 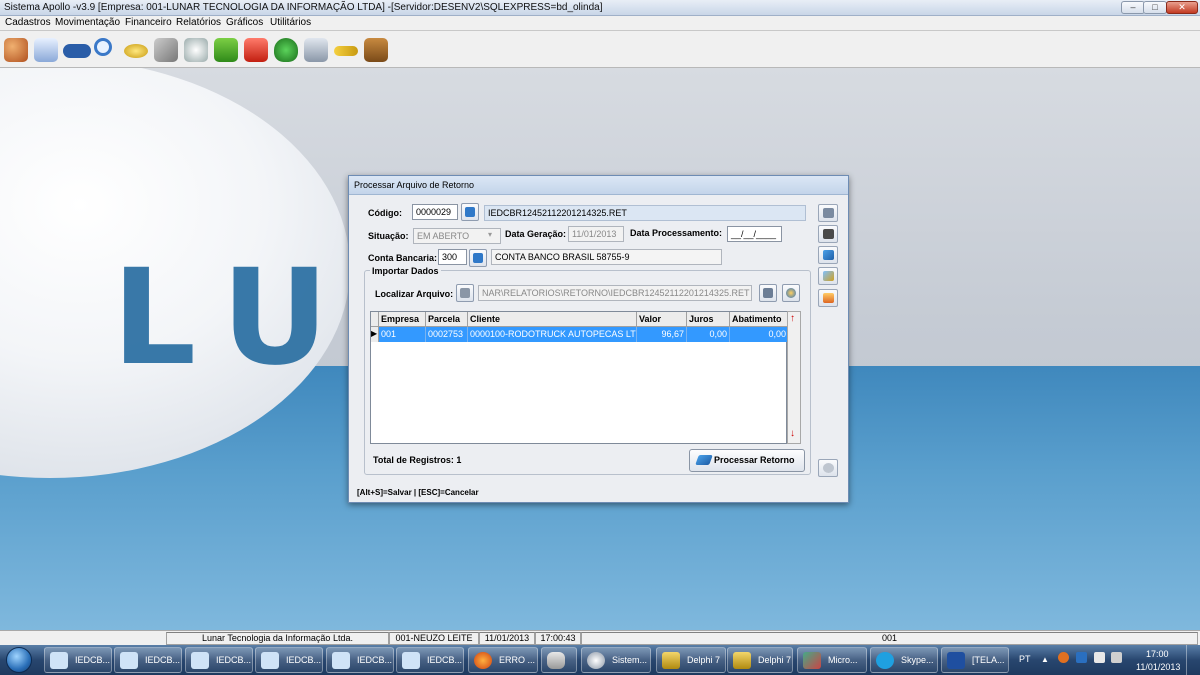 I want to click on show-desktop-button, so click(x=1193, y=660).